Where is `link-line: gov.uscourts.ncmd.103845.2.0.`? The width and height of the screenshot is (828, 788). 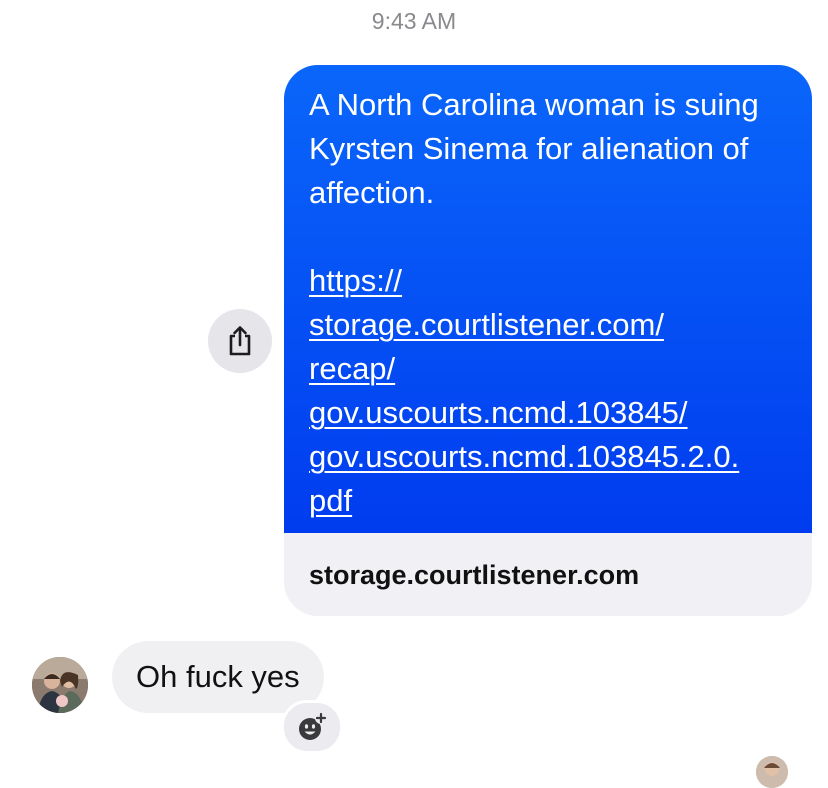
link-line: gov.uscourts.ncmd.103845.2.0. is located at coordinates (524, 456).